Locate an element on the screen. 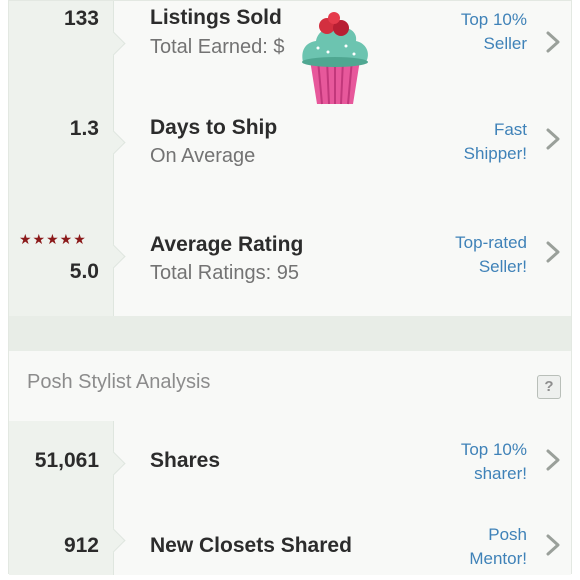  status-line-2: Mentor! is located at coordinates (498, 558).